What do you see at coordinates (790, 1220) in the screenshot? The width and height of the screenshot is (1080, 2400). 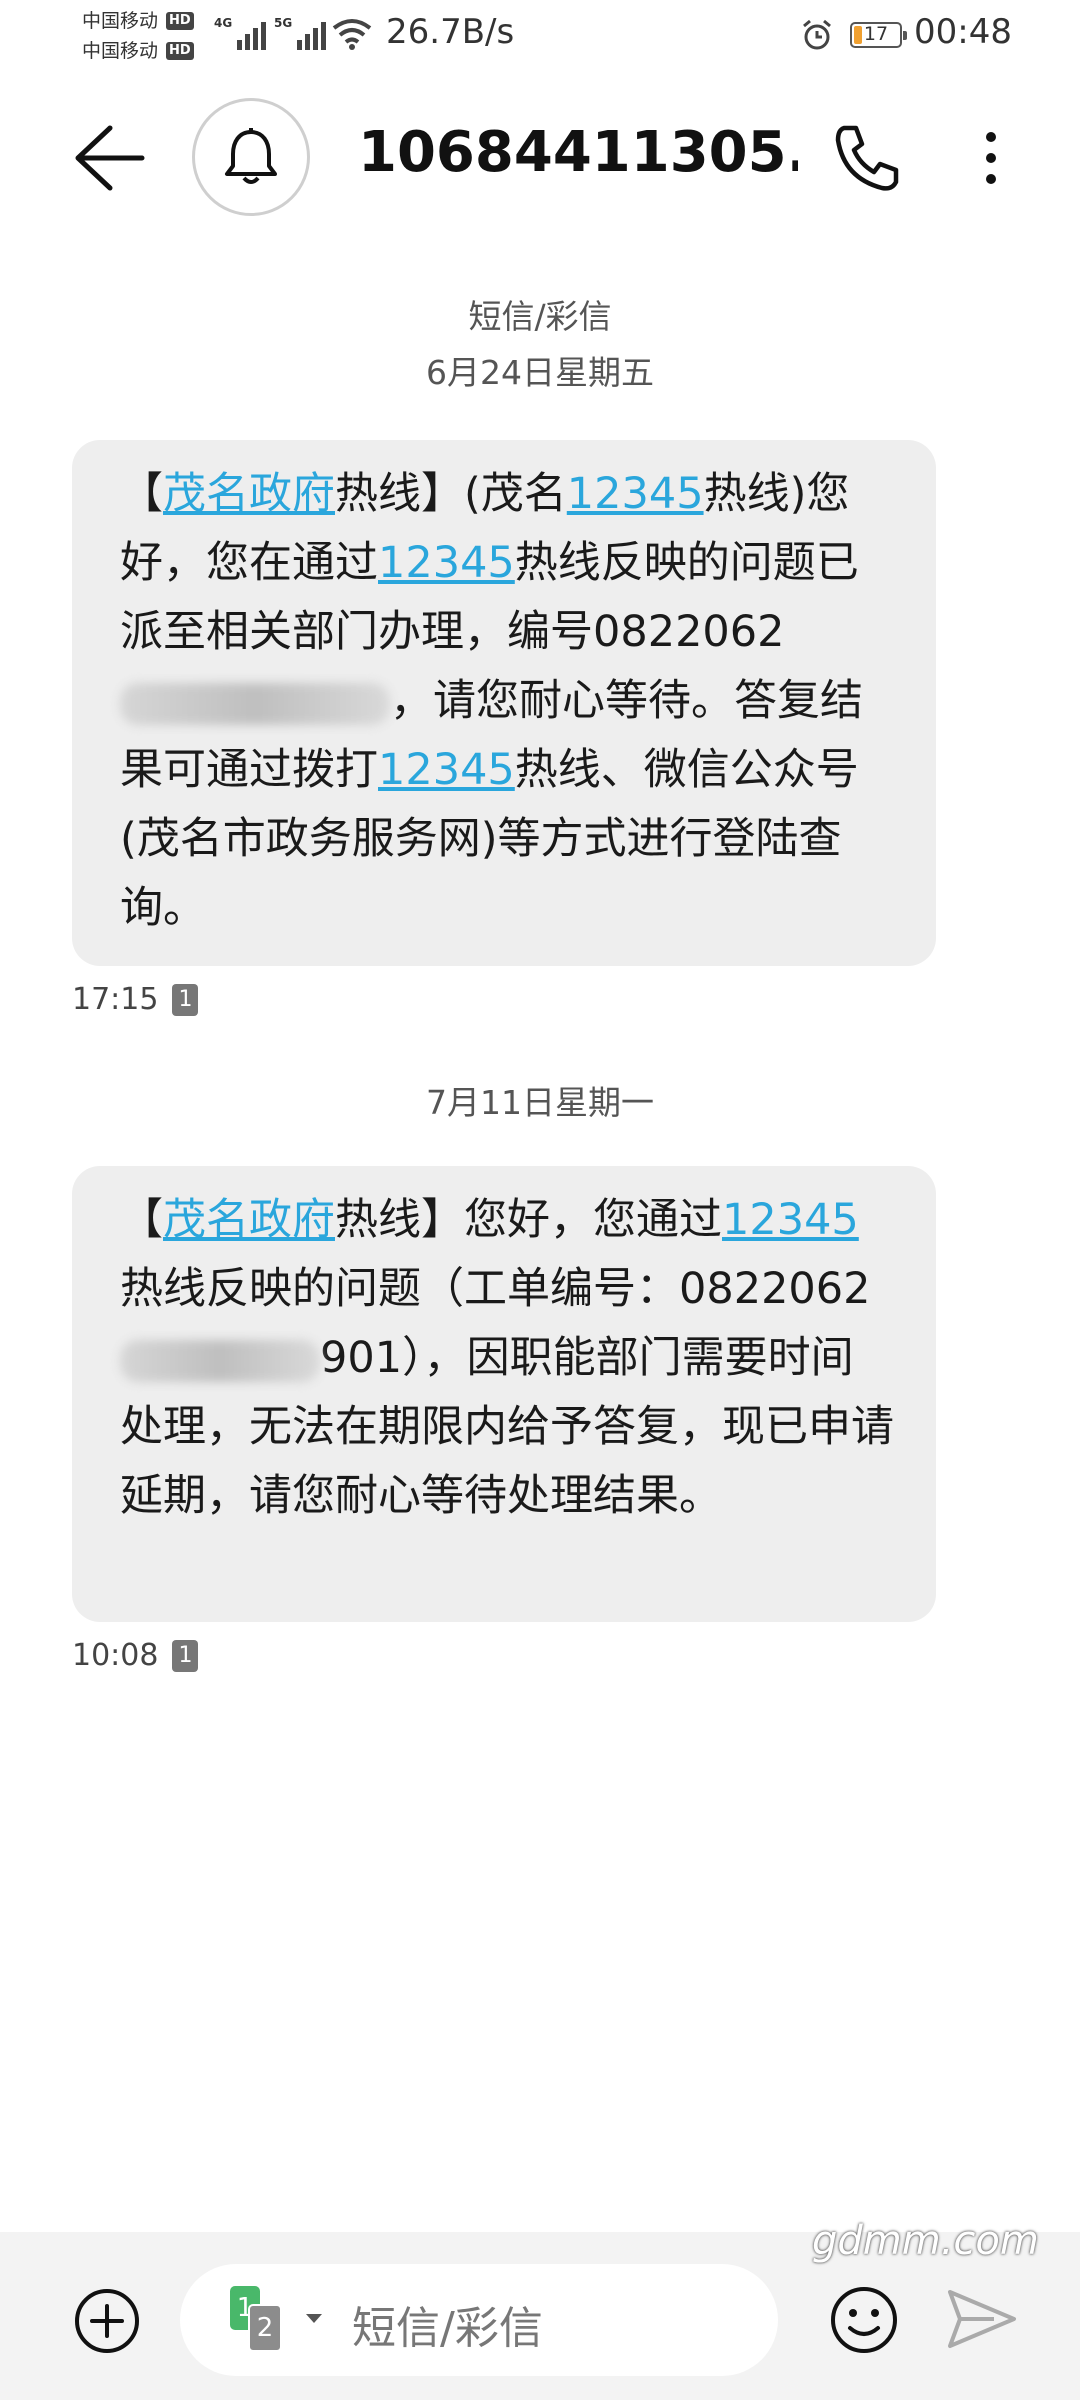 I see `msg2-link-12345: 12345` at bounding box center [790, 1220].